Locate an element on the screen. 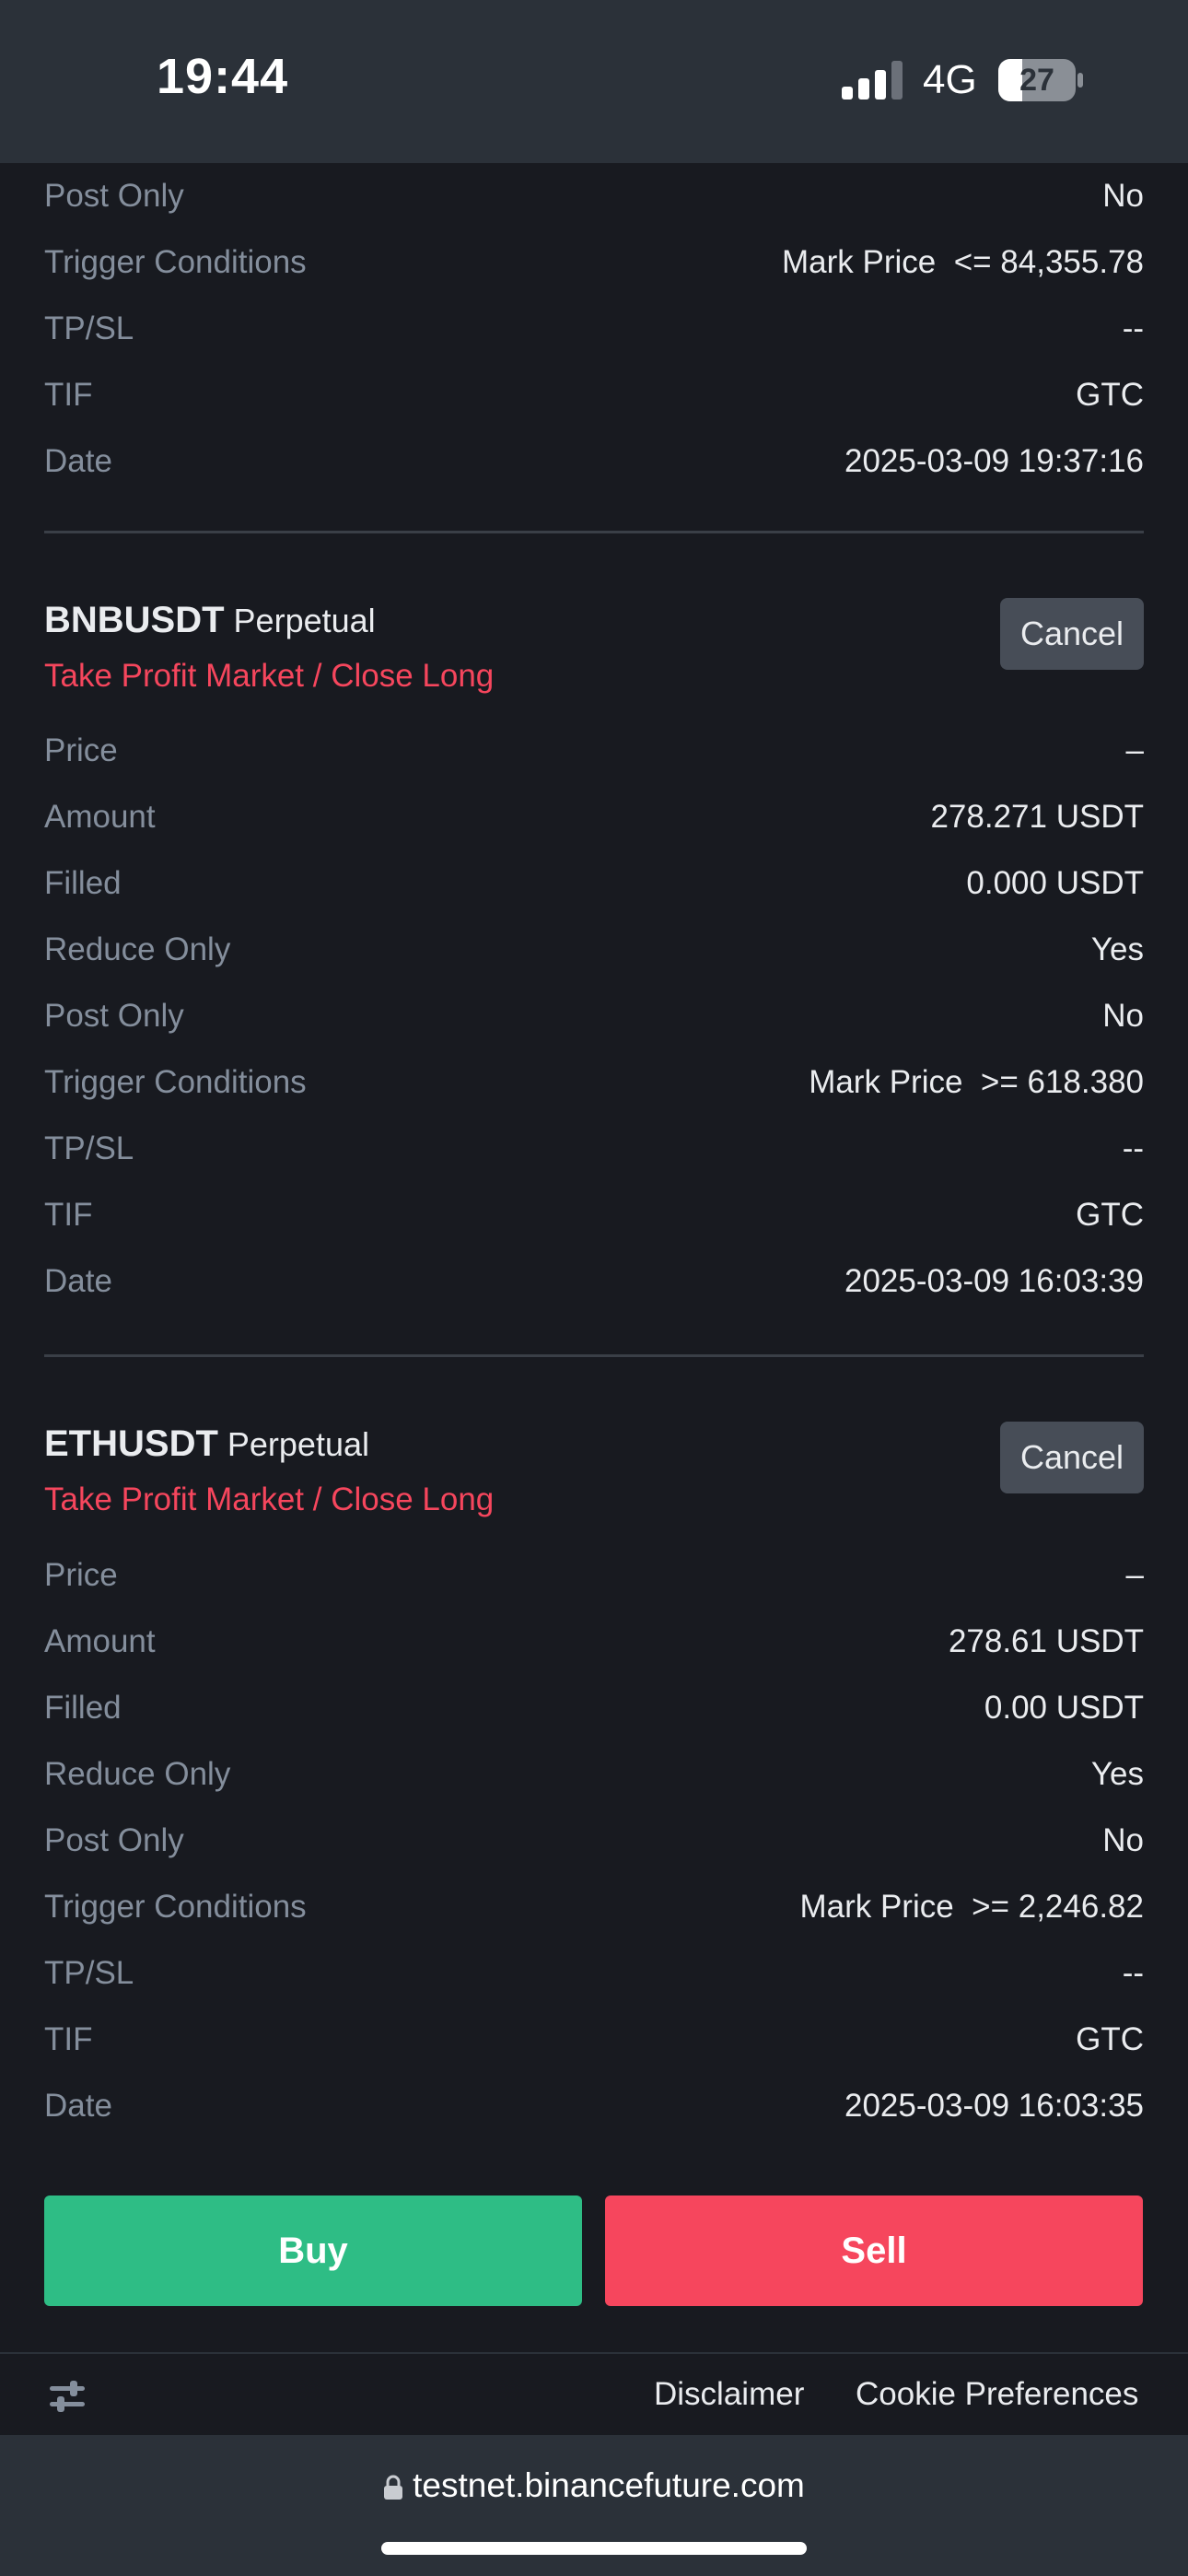 Image resolution: width=1188 pixels, height=2576 pixels. row-value: Mark Price >= 618.380 is located at coordinates (976, 1082).